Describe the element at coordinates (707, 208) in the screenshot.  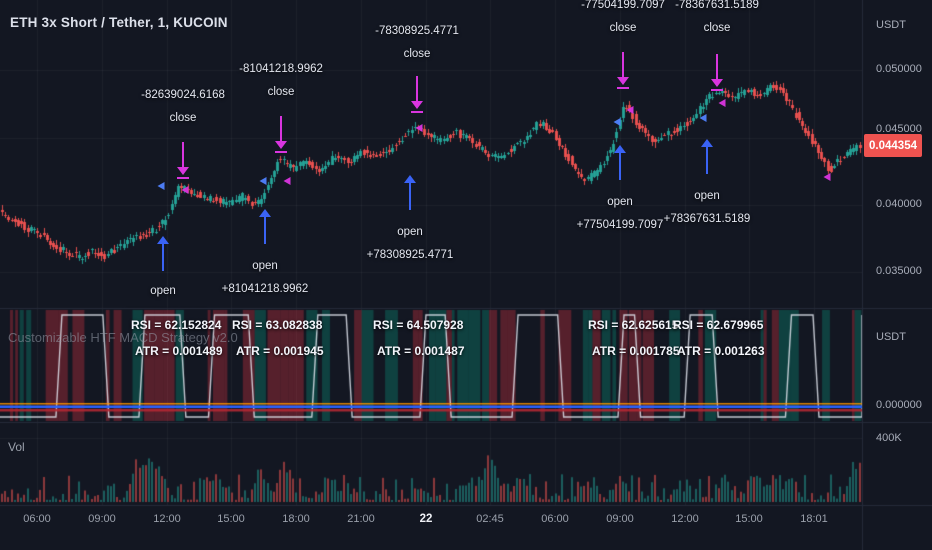
I see `open-marker-label: open +78367631.5189` at that location.